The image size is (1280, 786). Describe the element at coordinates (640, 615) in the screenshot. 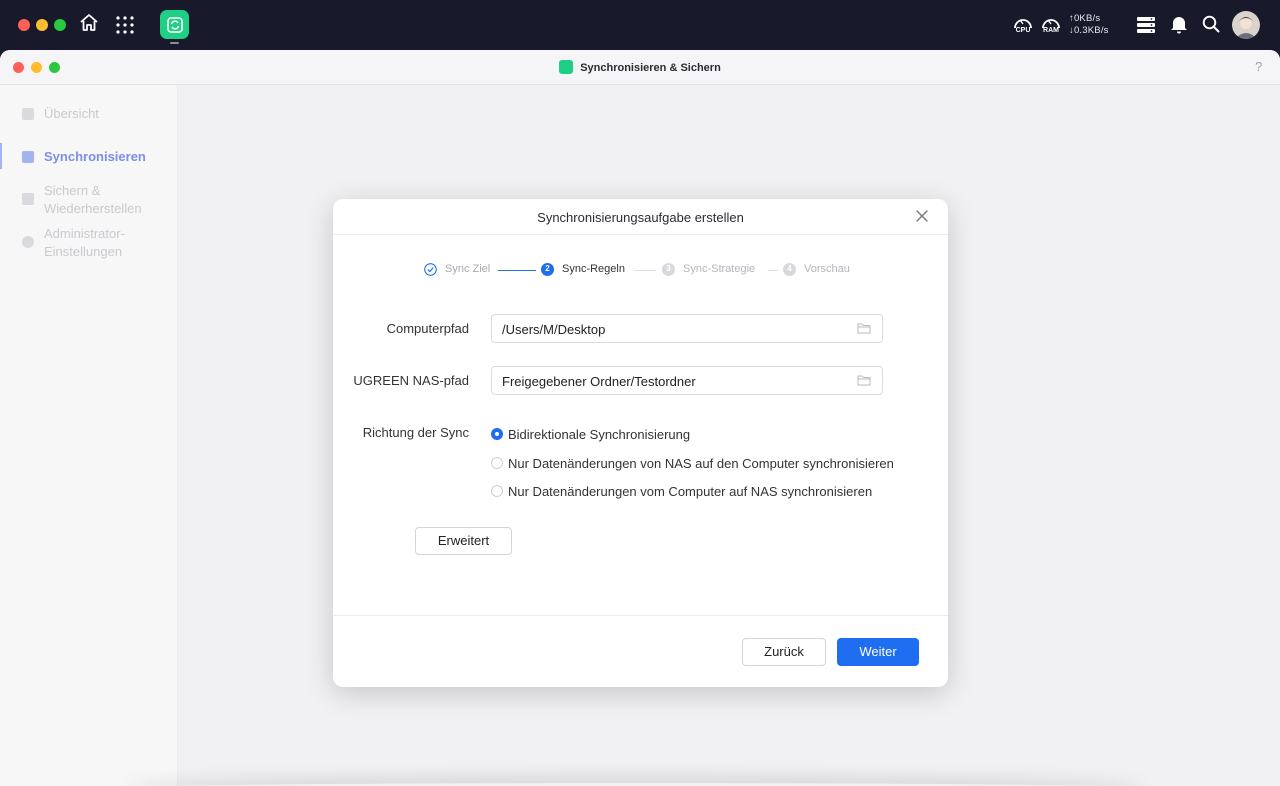

I see `dialog-footer-divider` at that location.